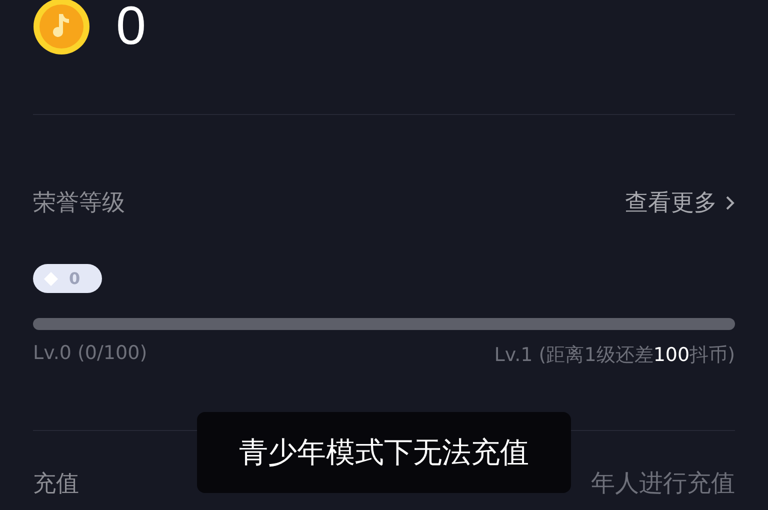 The height and width of the screenshot is (510, 768). I want to click on coin-icon, so click(61, 27).